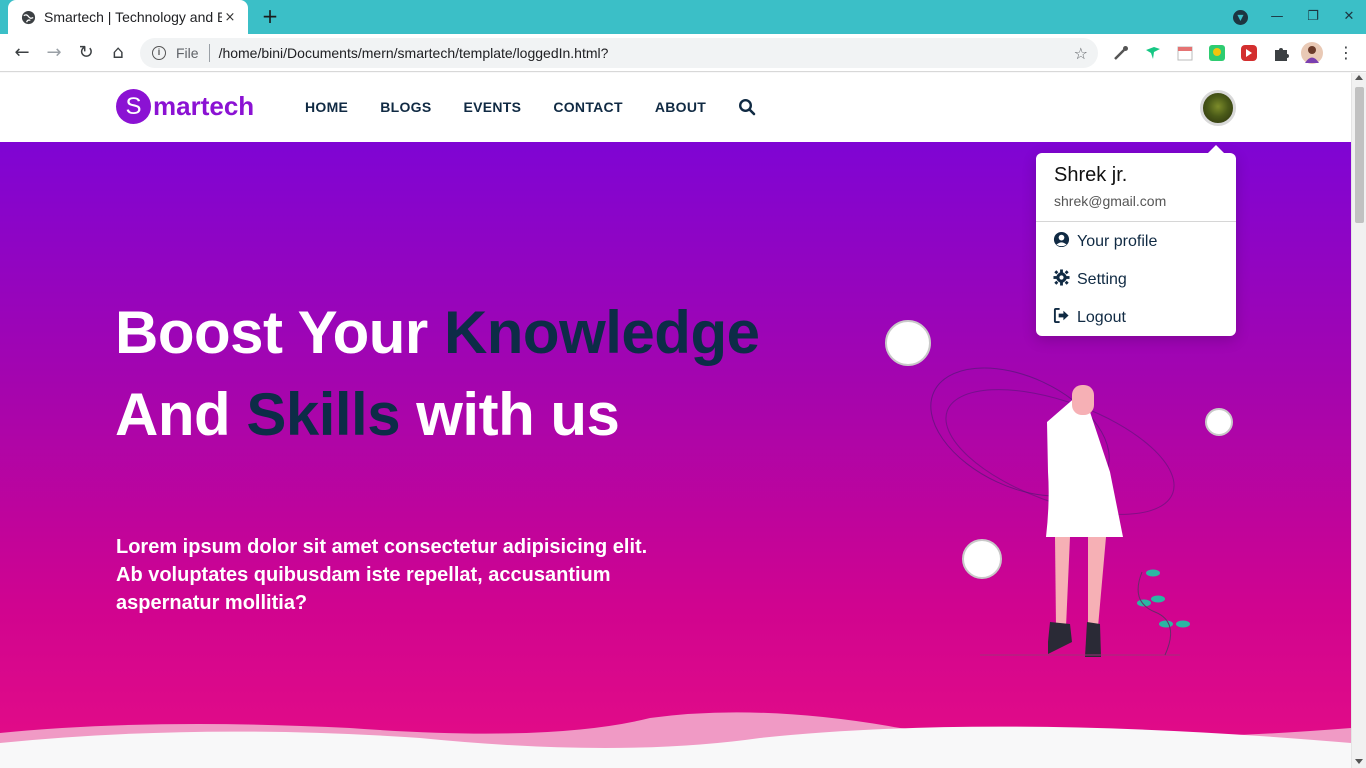 Image resolution: width=1366 pixels, height=768 pixels. I want to click on menu-item-logout: Logout, so click(1089, 318).